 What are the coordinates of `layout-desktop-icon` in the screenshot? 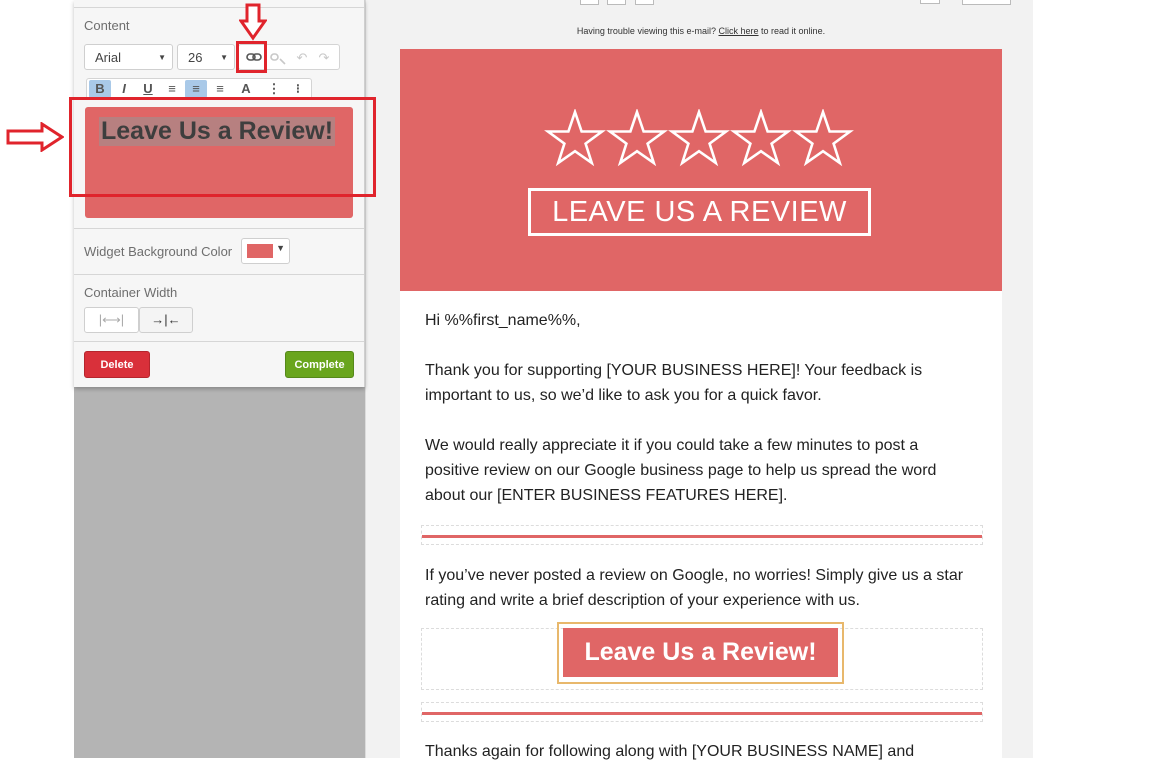 It's located at (589, 2).